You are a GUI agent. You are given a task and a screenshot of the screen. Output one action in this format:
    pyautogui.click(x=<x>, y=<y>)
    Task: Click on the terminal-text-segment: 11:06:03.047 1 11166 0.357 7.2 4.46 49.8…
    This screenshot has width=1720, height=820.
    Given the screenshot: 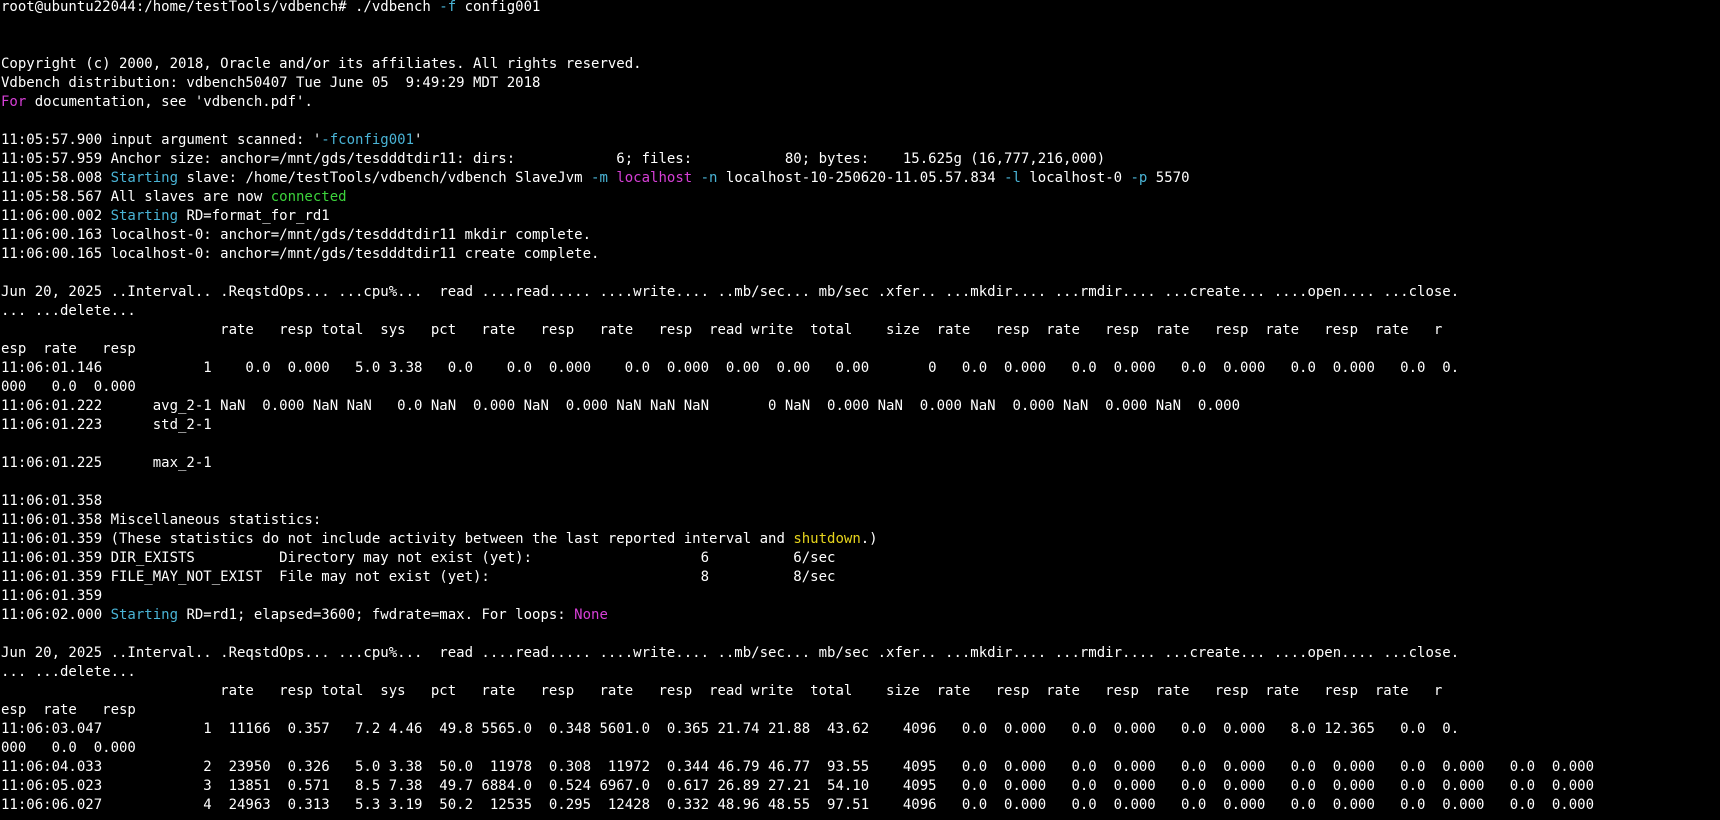 What is the action you would take?
    pyautogui.click(x=730, y=729)
    